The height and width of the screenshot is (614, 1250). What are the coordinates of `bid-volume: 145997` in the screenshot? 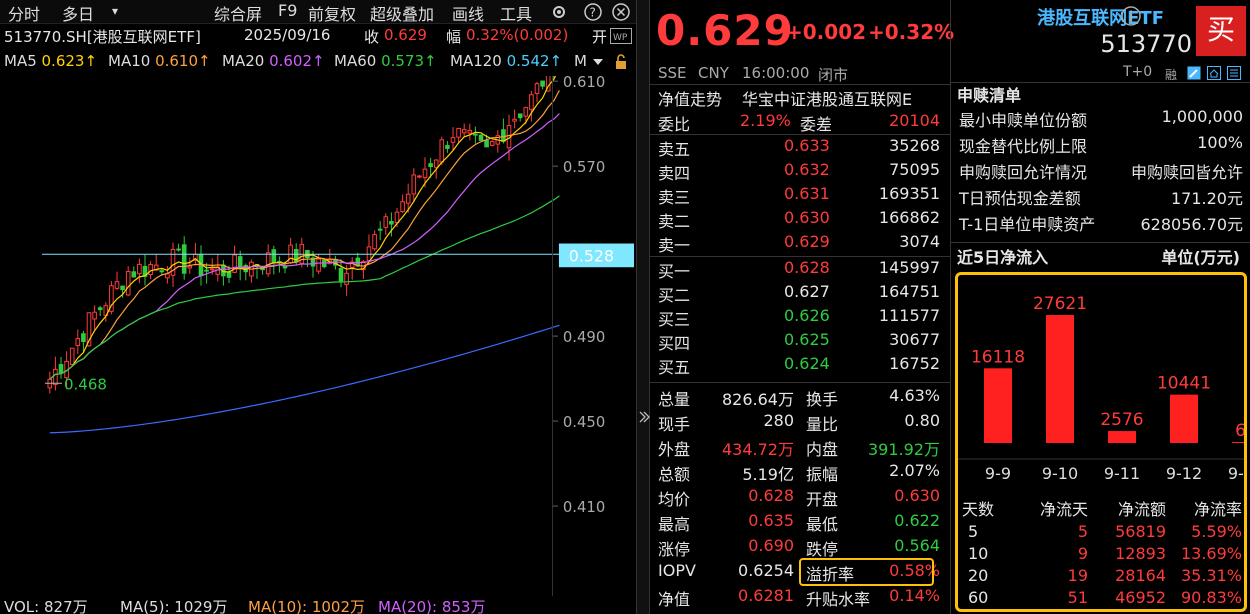 It's located at (909, 267).